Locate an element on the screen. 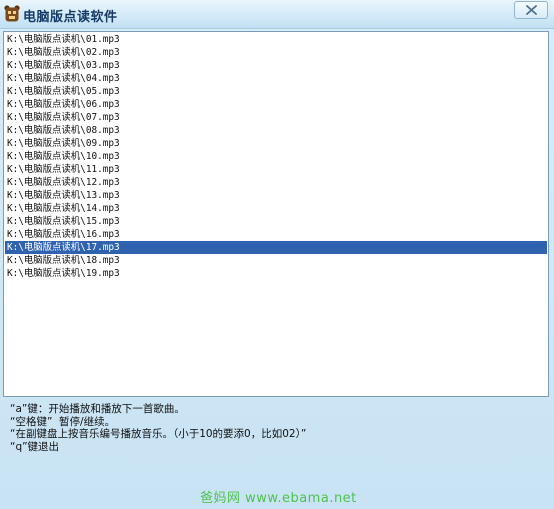 This screenshot has height=509, width=554. close-button is located at coordinates (531, 10).